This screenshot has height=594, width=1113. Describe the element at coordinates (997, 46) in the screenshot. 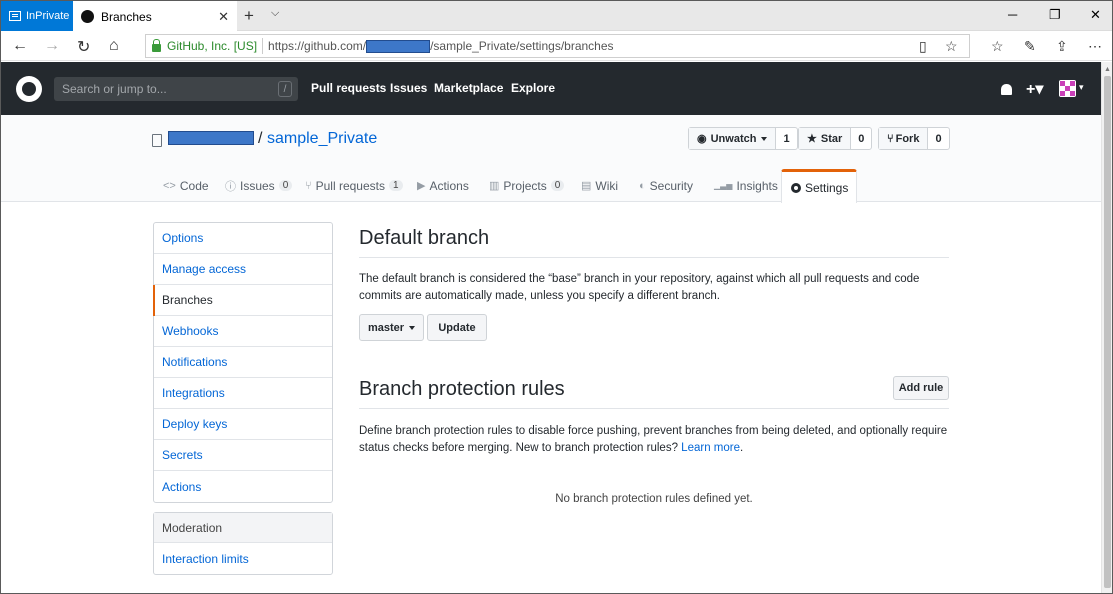

I see `favorites-hub-icon: ☆` at that location.